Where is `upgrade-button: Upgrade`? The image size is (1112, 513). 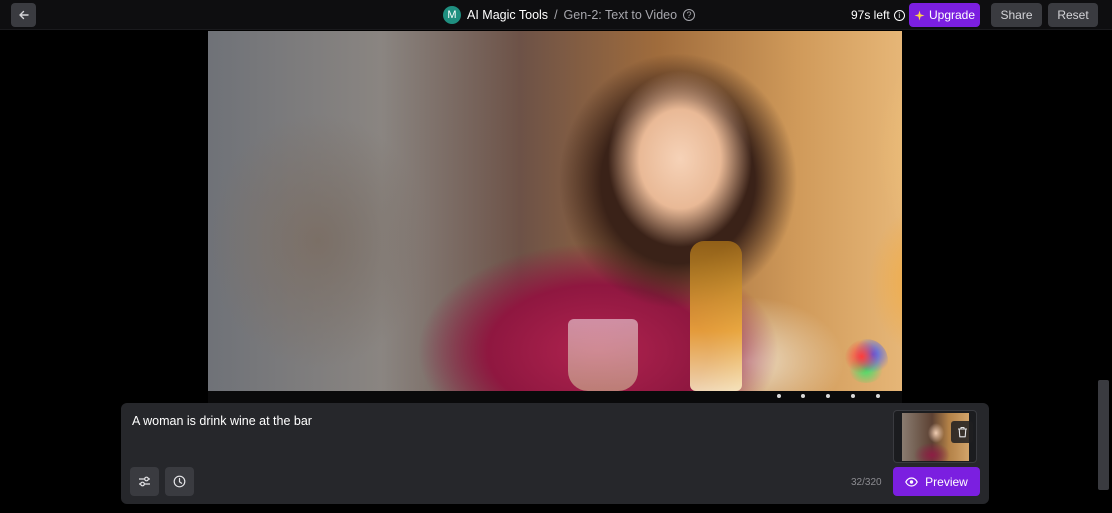 upgrade-button: Upgrade is located at coordinates (944, 15).